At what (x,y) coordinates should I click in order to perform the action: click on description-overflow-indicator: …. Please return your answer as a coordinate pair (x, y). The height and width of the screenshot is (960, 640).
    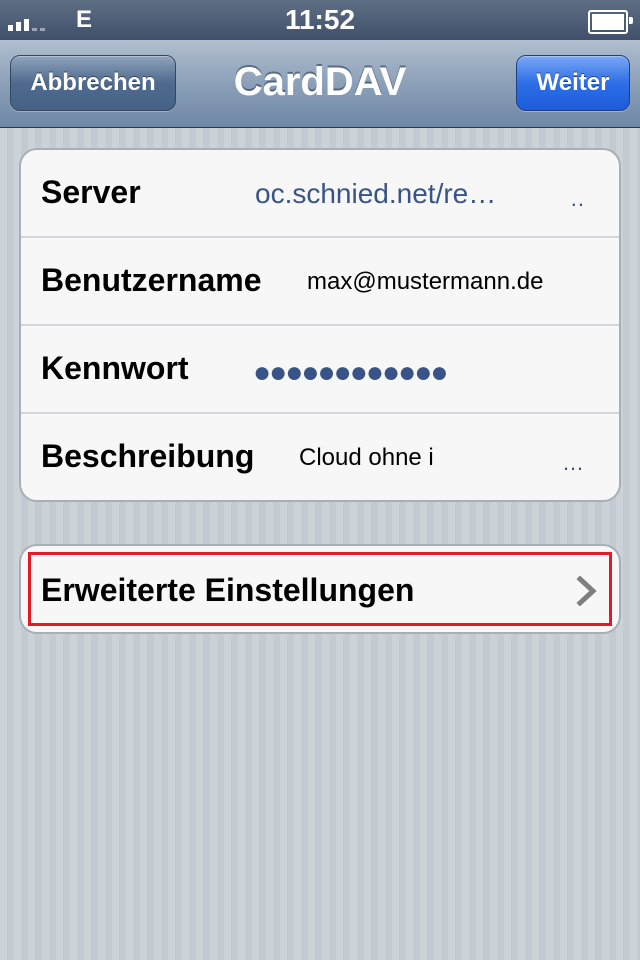
    Looking at the image, I should click on (573, 462).